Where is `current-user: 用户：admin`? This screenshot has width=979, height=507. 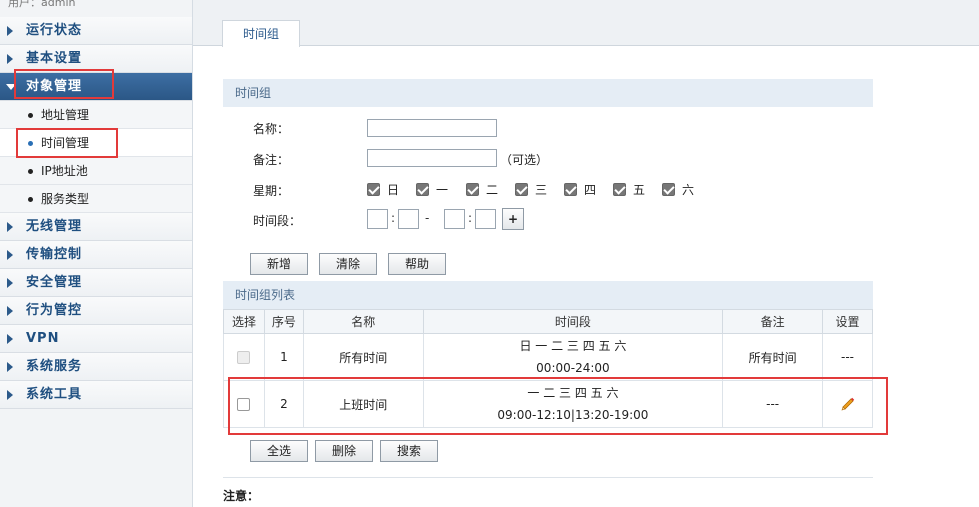
current-user: 用户：admin is located at coordinates (42, 4).